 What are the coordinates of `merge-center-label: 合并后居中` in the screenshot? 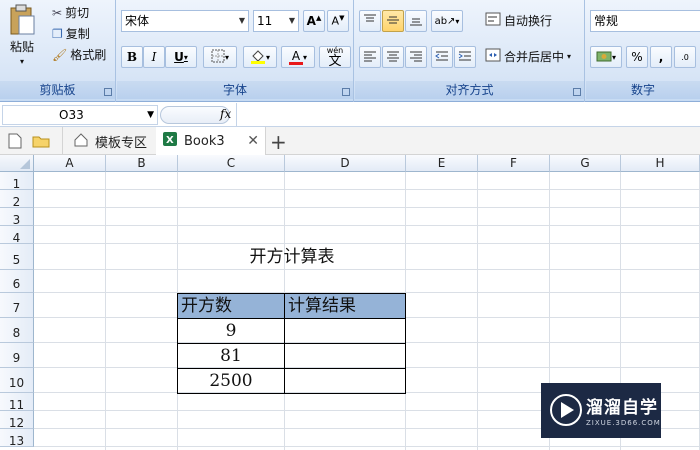 It's located at (534, 57).